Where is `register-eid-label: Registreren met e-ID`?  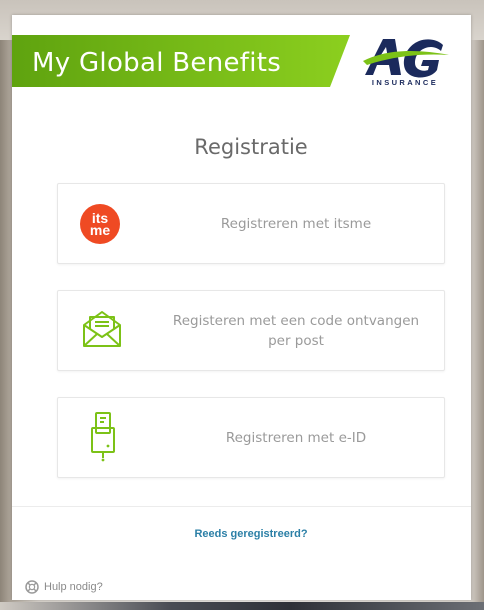 register-eid-label: Registreren met e-ID is located at coordinates (296, 437).